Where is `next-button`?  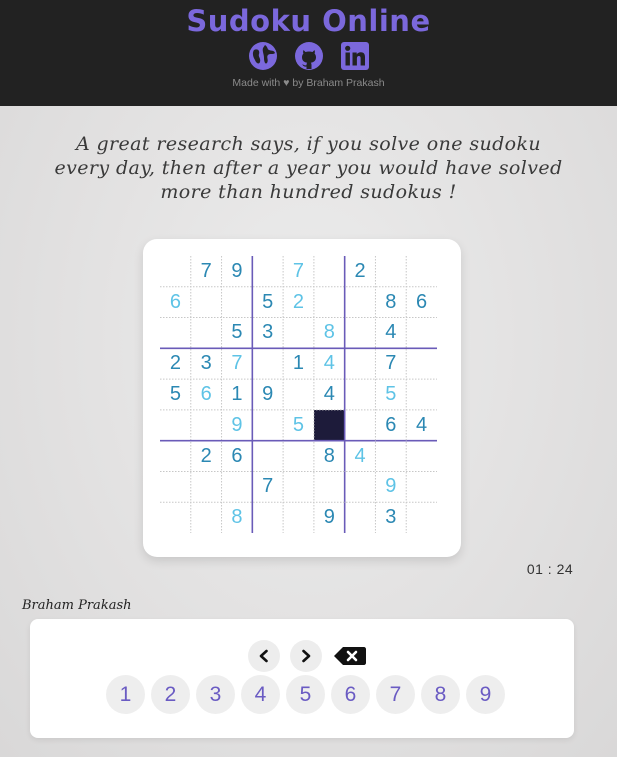
next-button is located at coordinates (306, 656).